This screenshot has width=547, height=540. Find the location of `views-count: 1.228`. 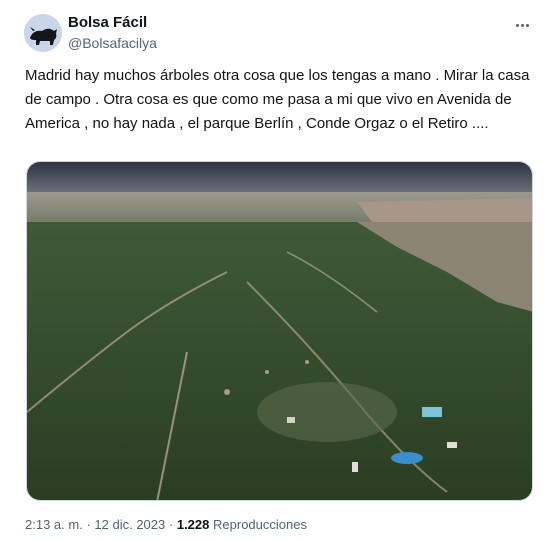

views-count: 1.228 is located at coordinates (193, 524).